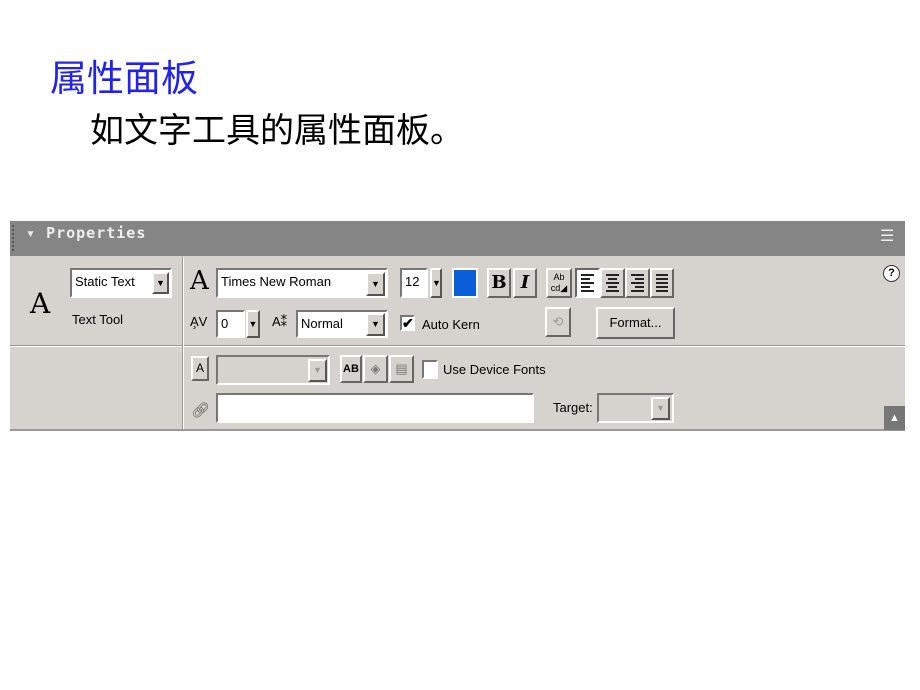 This screenshot has height=690, width=920. What do you see at coordinates (96, 233) in the screenshot?
I see `panel-title-text: Properties` at bounding box center [96, 233].